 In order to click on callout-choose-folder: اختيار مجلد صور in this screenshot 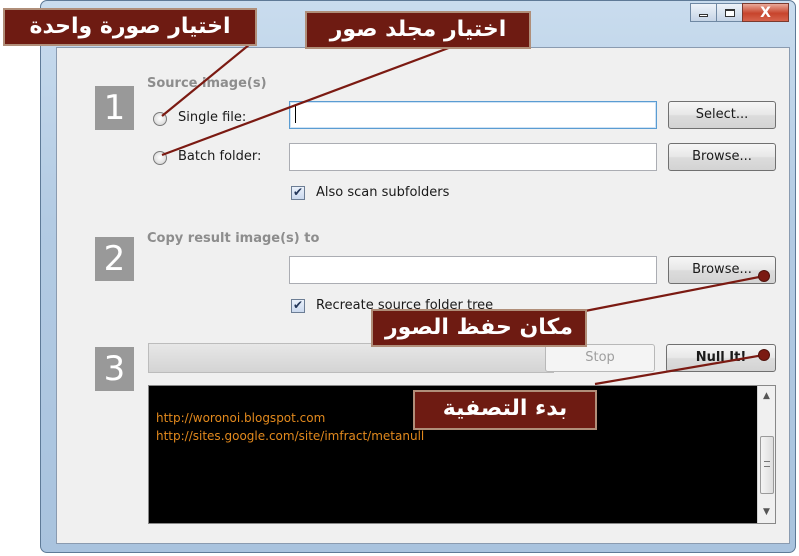, I will do `click(418, 30)`.